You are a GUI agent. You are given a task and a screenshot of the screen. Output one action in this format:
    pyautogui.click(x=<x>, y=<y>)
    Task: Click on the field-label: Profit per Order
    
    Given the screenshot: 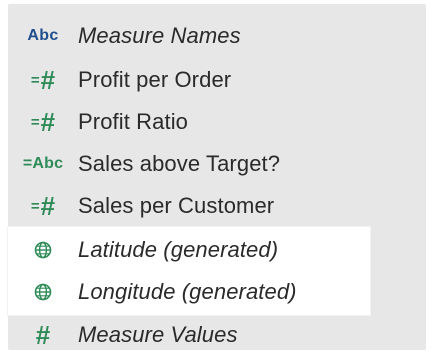 What is the action you would take?
    pyautogui.click(x=155, y=79)
    